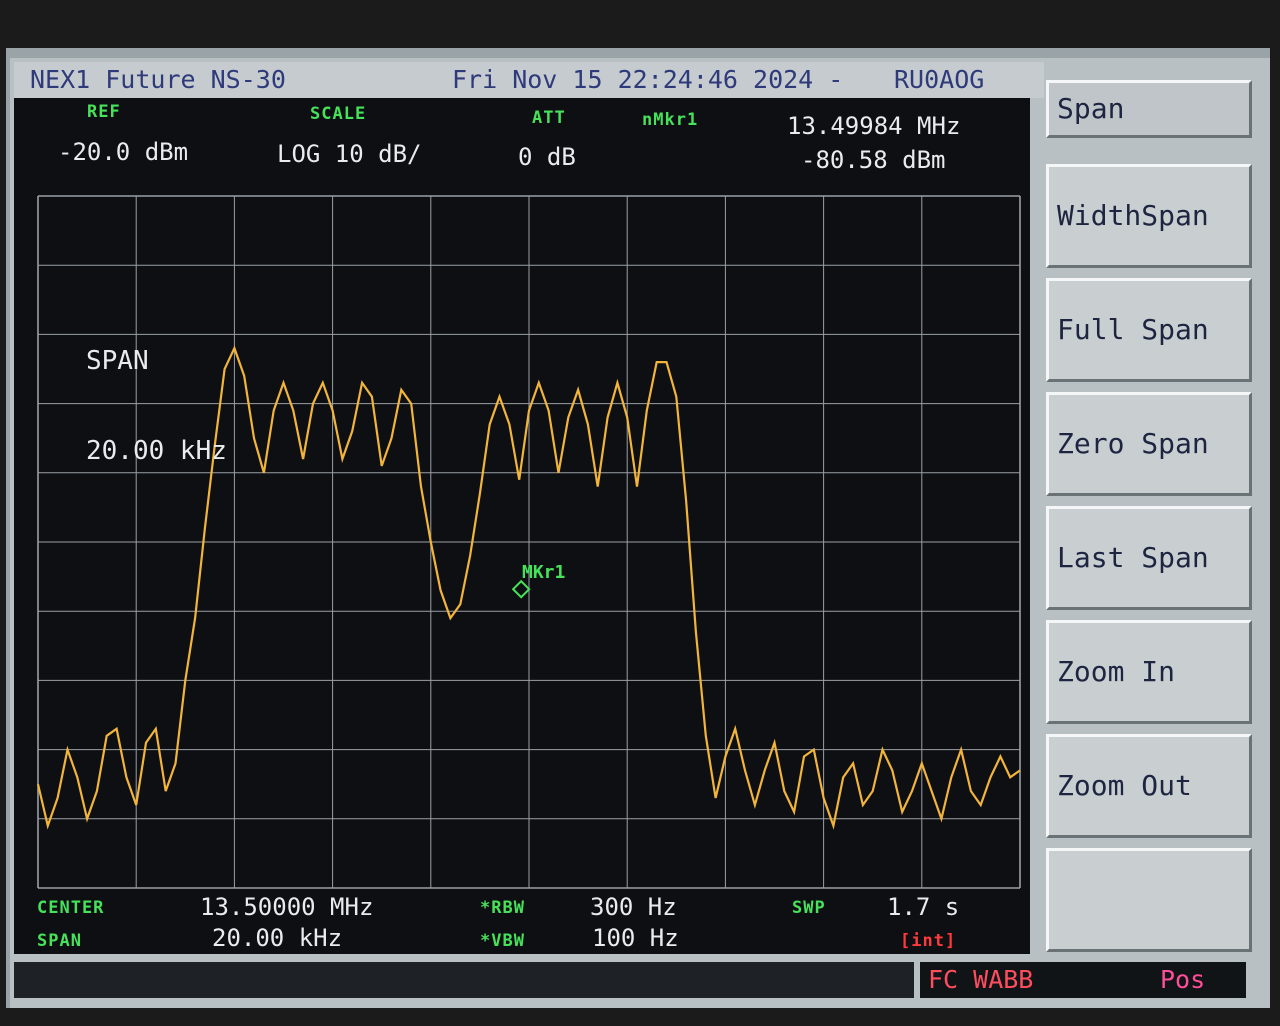 Image resolution: width=1280 pixels, height=1026 pixels. What do you see at coordinates (59, 941) in the screenshot?
I see `span-label: SPAN` at bounding box center [59, 941].